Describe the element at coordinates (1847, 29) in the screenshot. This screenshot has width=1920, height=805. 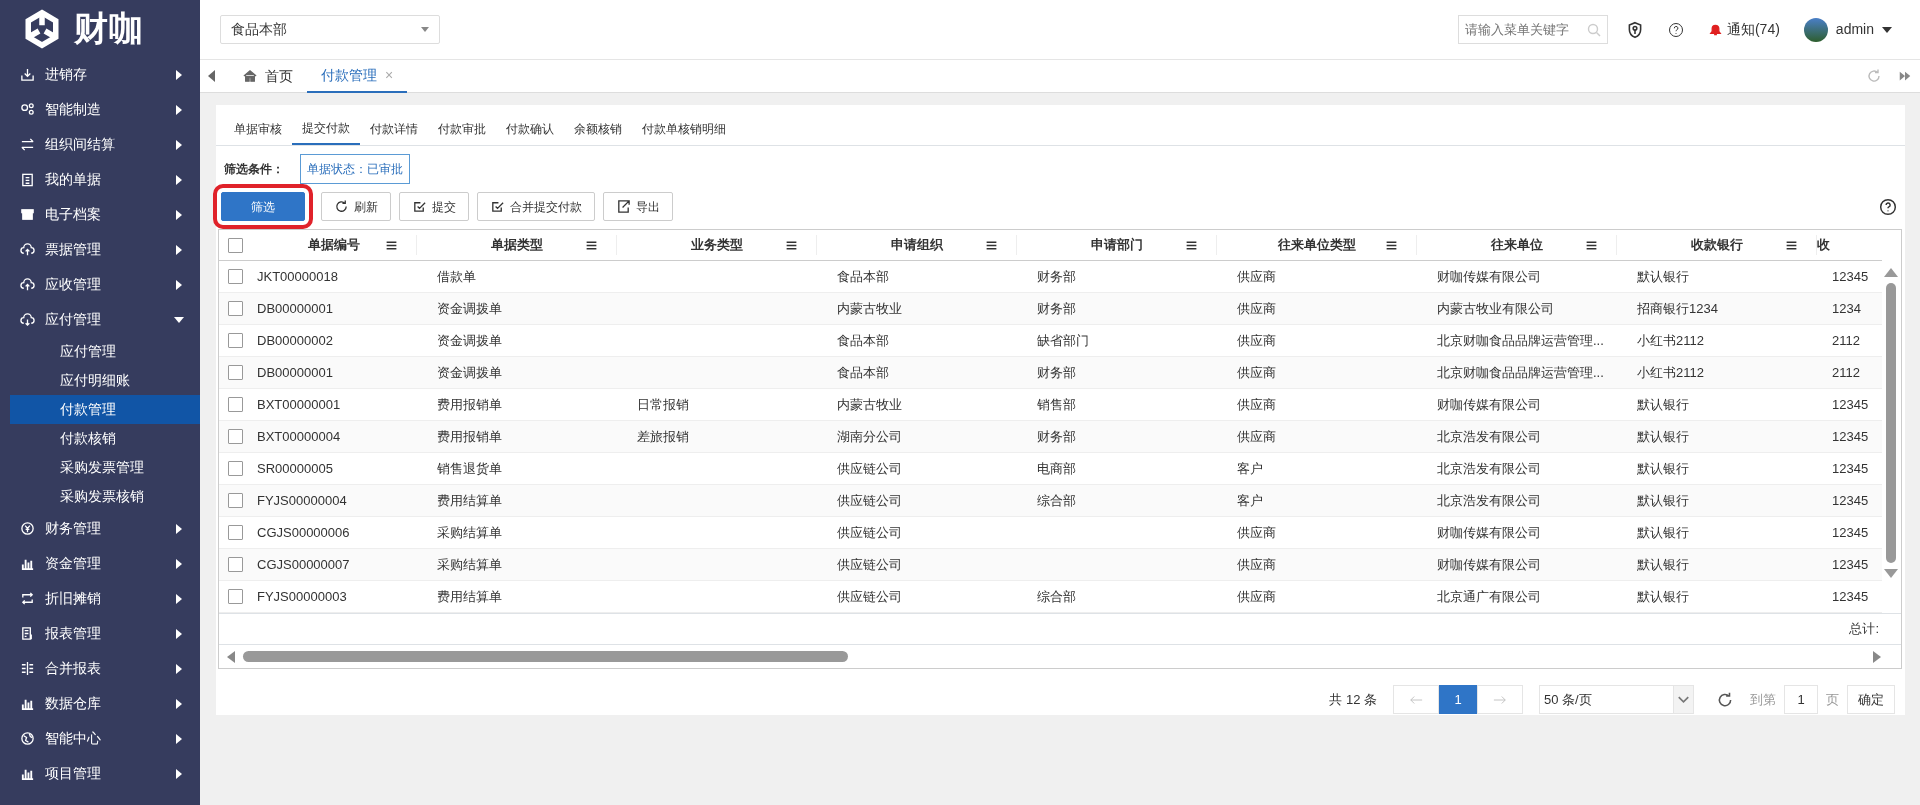
I see `user-menu: admin` at that location.